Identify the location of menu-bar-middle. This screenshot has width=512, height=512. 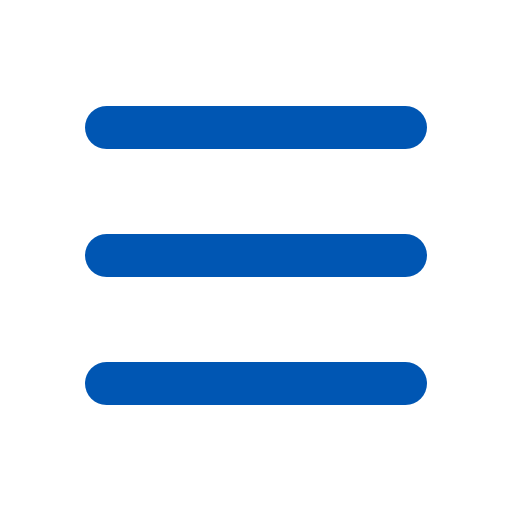
(256, 255).